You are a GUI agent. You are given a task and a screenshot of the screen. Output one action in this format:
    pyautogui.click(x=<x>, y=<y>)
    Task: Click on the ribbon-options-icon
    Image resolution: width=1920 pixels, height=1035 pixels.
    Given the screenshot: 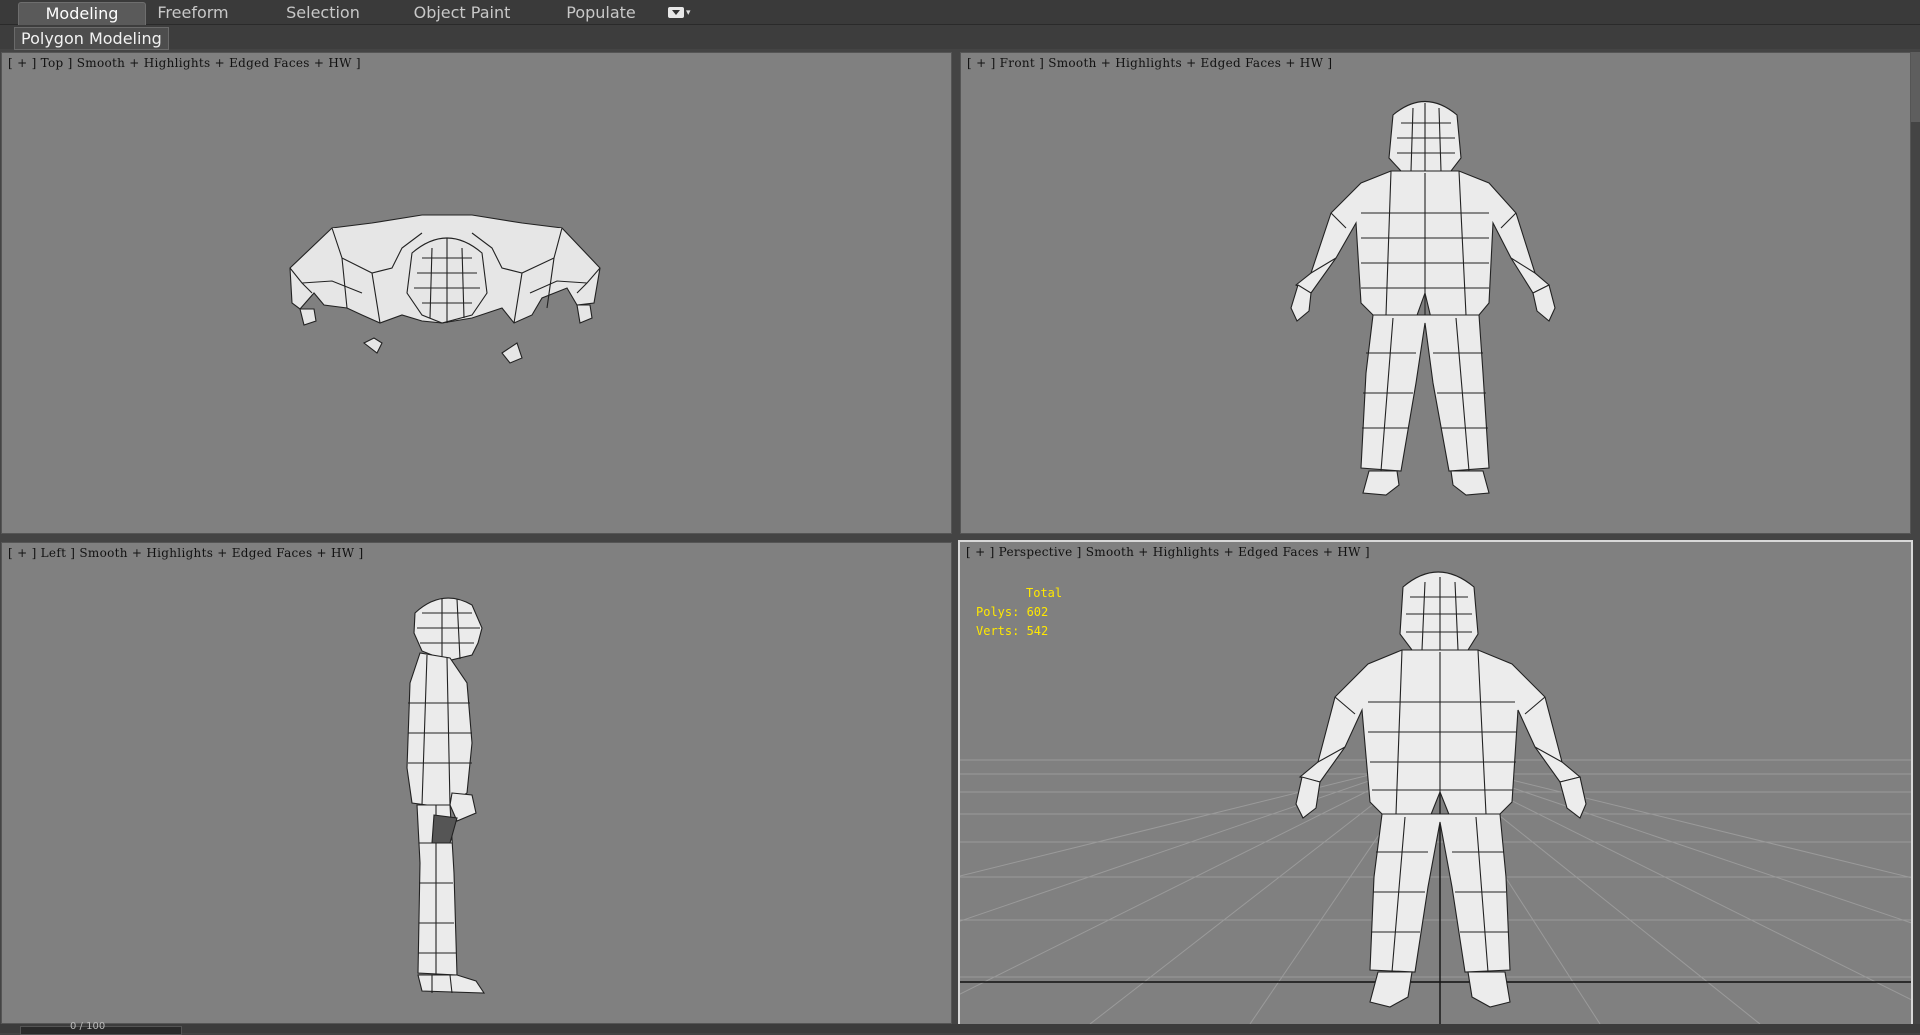 What is the action you would take?
    pyautogui.click(x=676, y=12)
    